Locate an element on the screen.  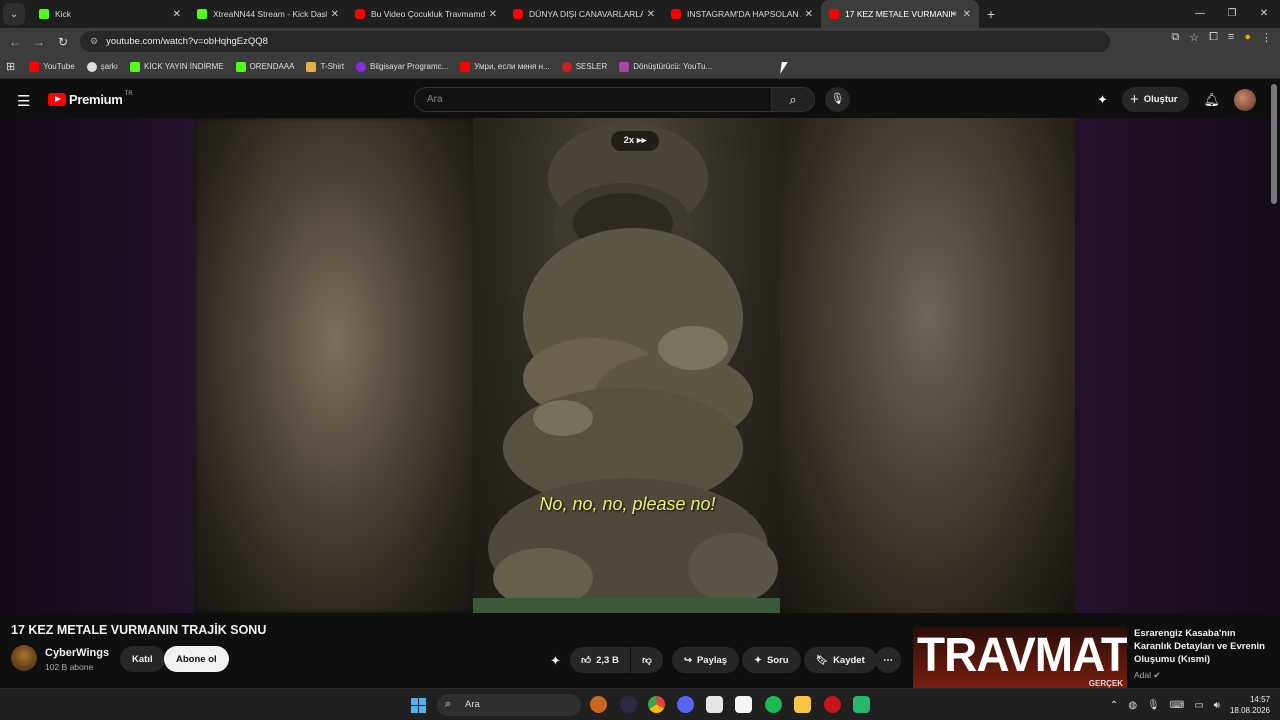
task-view-icon is located at coordinates (628, 704).